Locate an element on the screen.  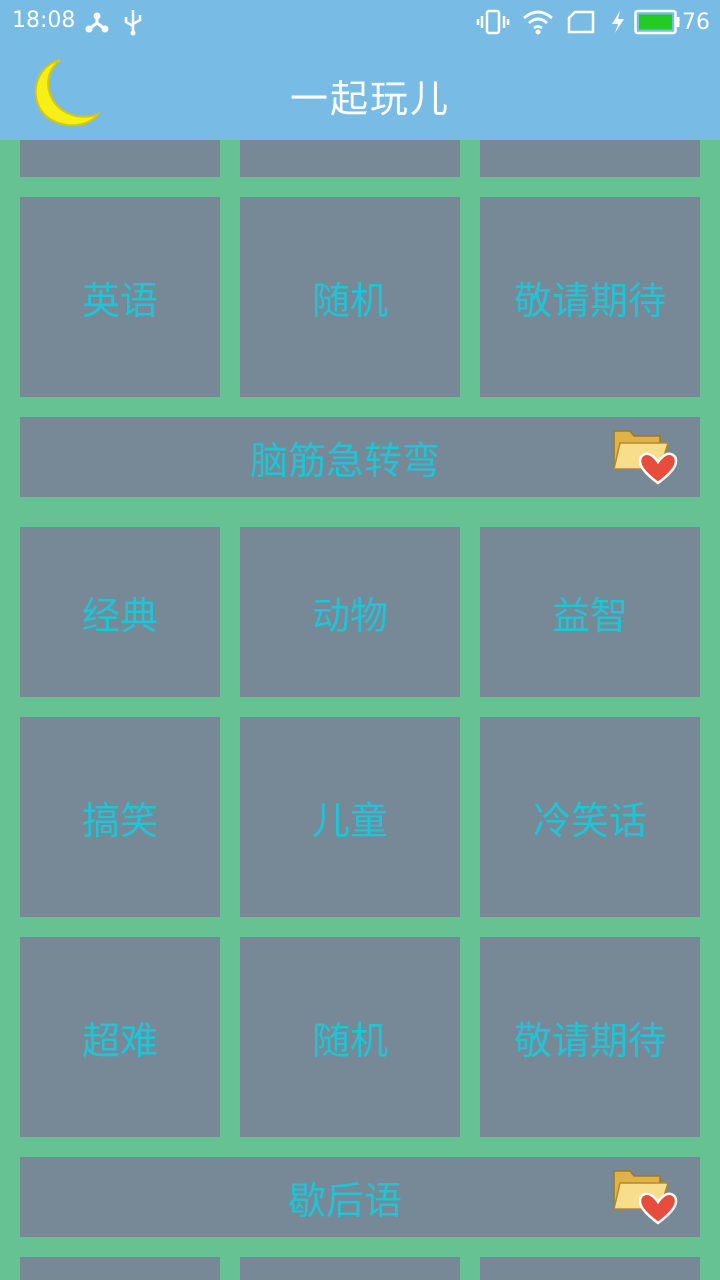
tile-hard: 超难 is located at coordinates (120, 1037).